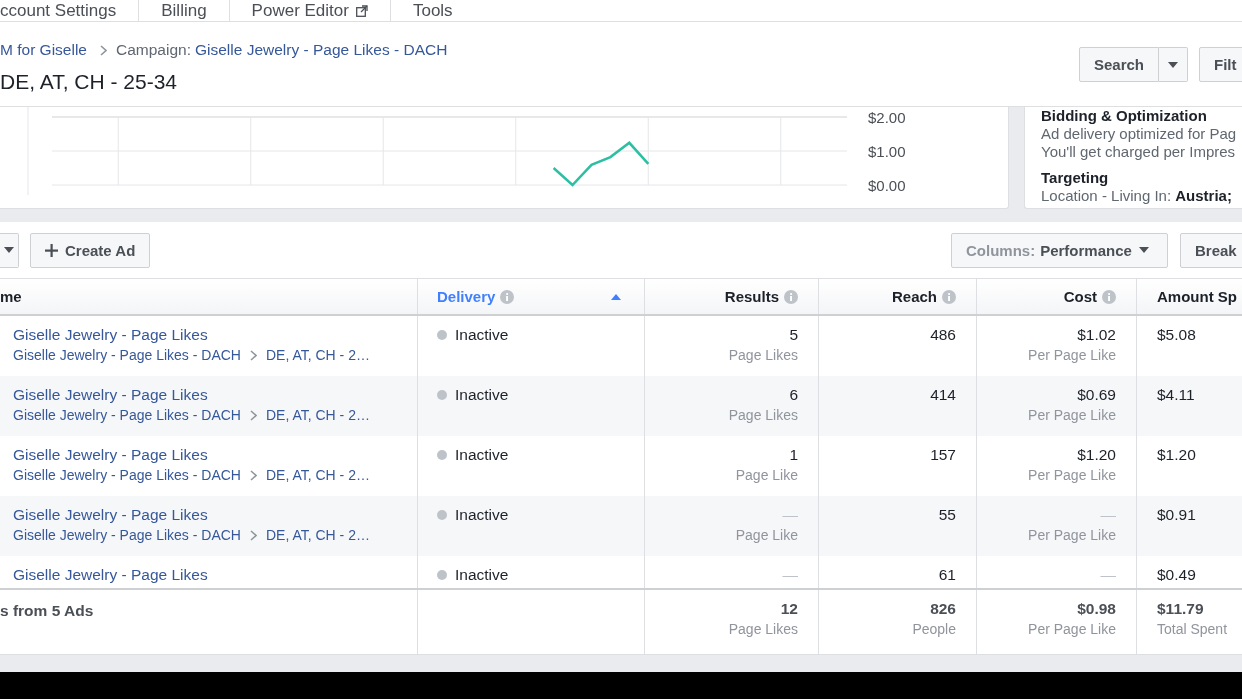 The width and height of the screenshot is (1242, 699). What do you see at coordinates (1220, 64) in the screenshot?
I see `filter-button: Filt` at bounding box center [1220, 64].